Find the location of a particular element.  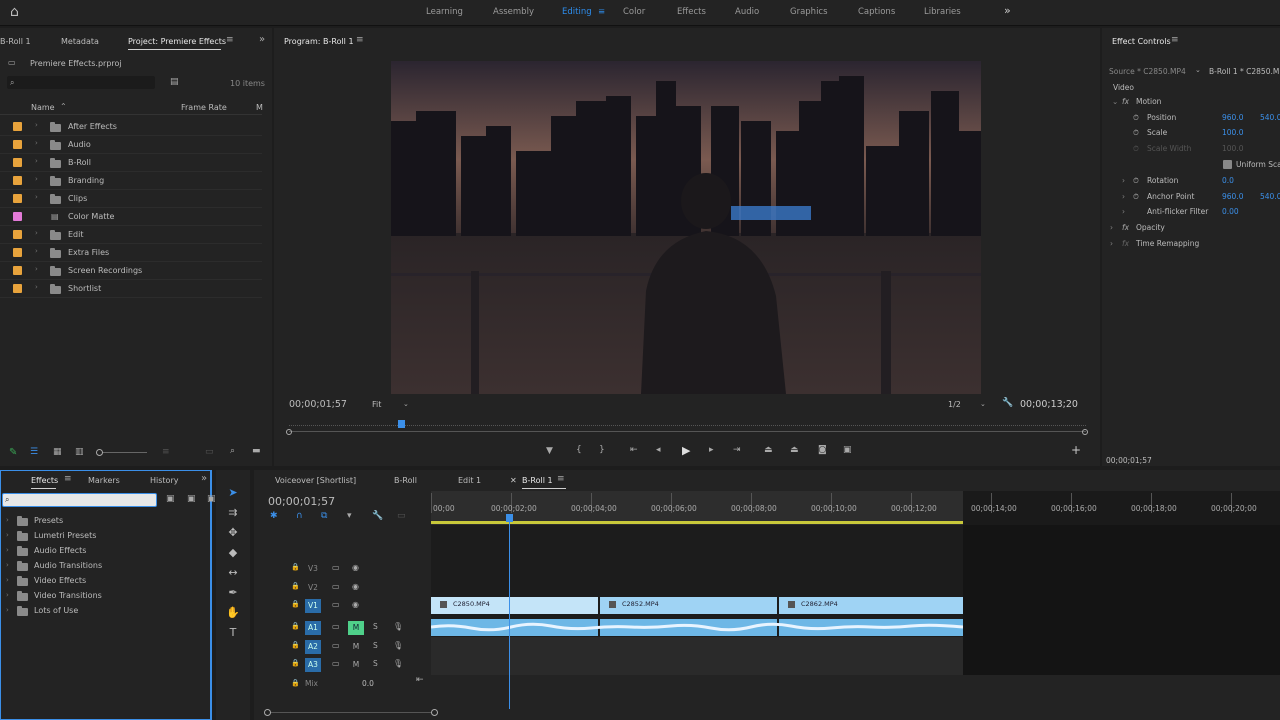

effects-folder-row: › Video Transitions is located at coordinates (100, 596).